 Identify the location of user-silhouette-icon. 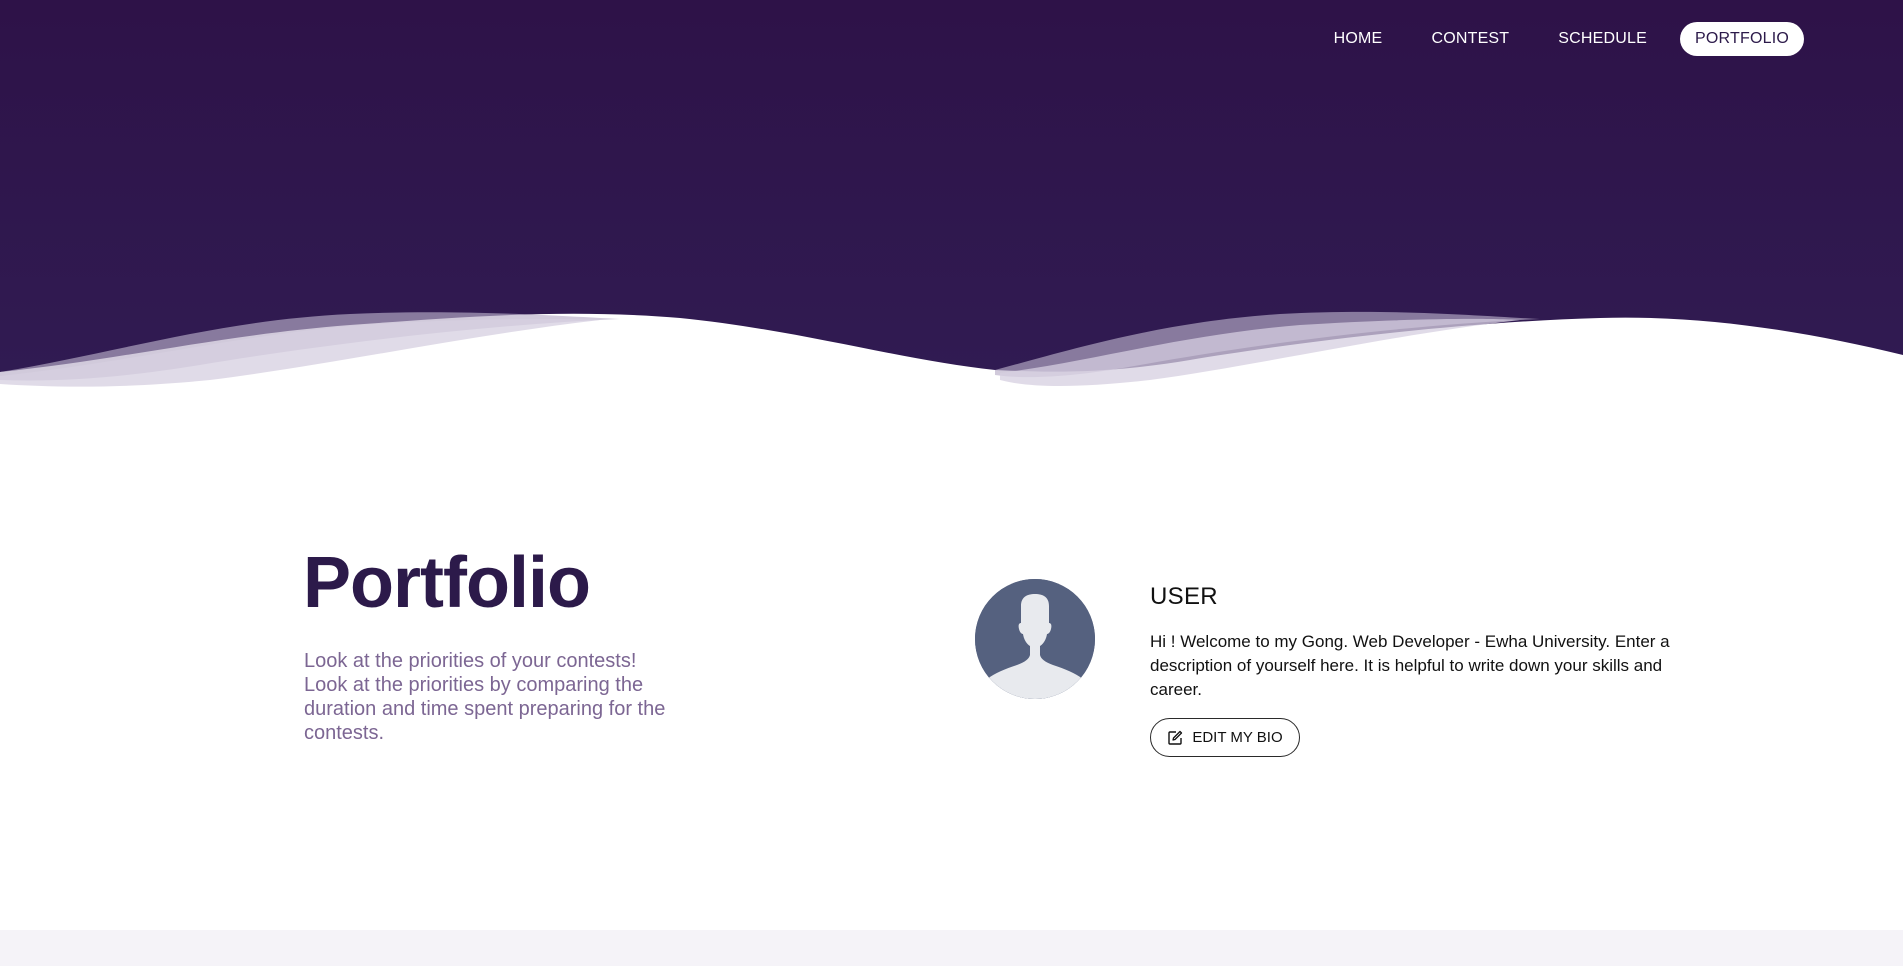
(1035, 639).